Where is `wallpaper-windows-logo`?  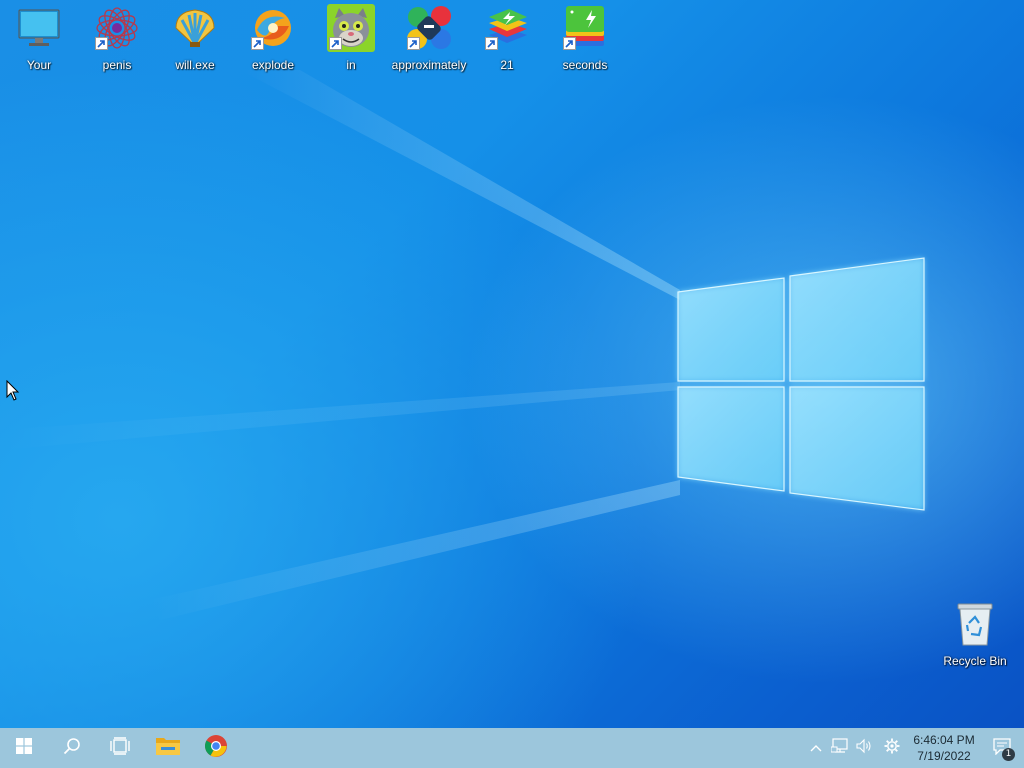 wallpaper-windows-logo is located at coordinates (801, 384).